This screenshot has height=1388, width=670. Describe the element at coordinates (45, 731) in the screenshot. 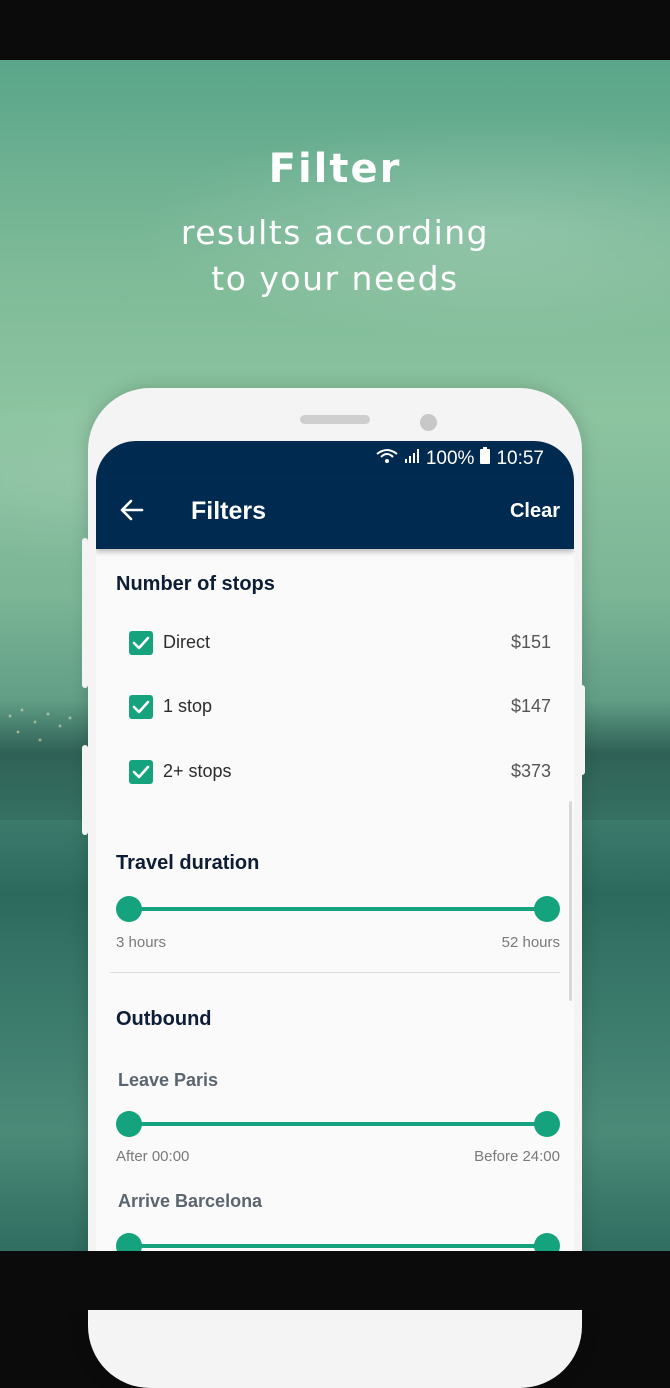

I see `city-lights` at that location.